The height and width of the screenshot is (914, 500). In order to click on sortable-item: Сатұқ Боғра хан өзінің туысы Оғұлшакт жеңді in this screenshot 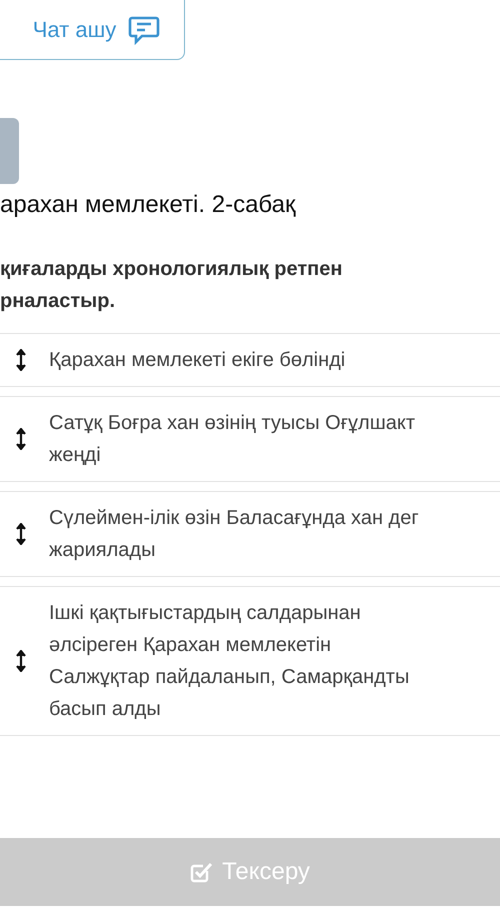, I will do `click(250, 439)`.